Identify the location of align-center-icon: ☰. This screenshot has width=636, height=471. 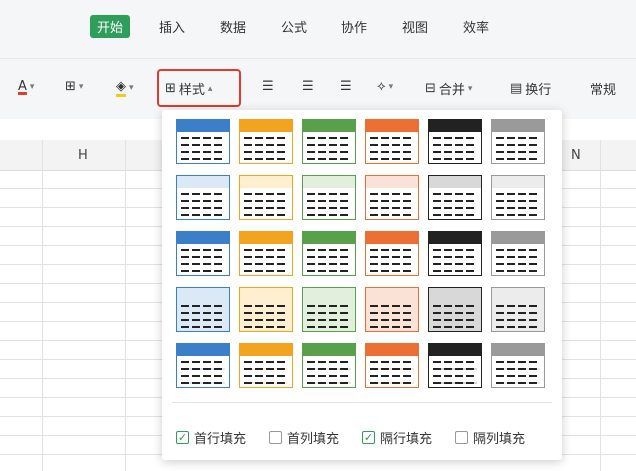
(308, 86).